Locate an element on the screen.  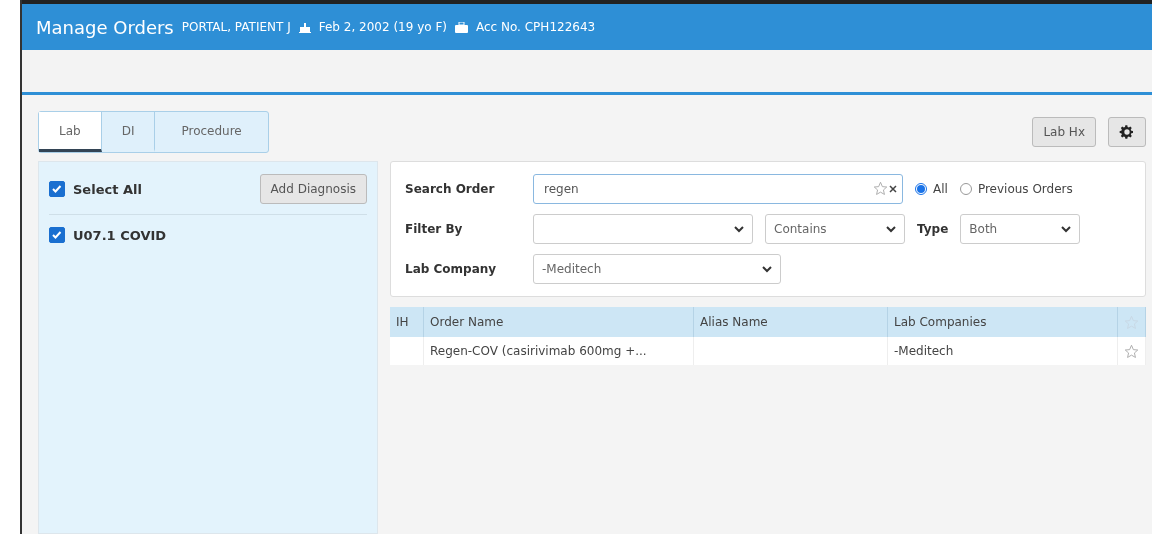
birthday-cake-icon is located at coordinates (304, 27).